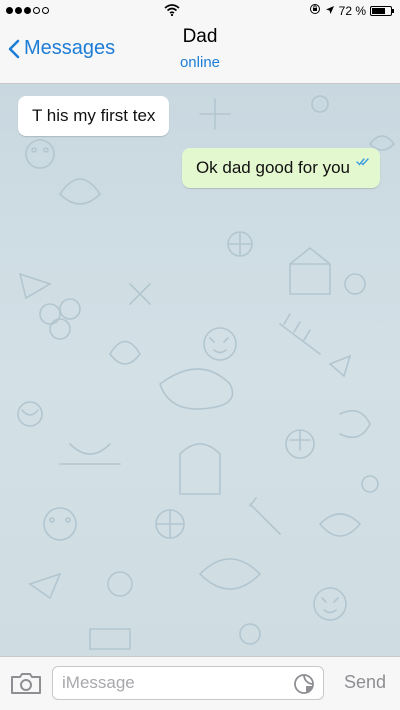 The height and width of the screenshot is (710, 400). I want to click on message-composer: Send, so click(200, 683).